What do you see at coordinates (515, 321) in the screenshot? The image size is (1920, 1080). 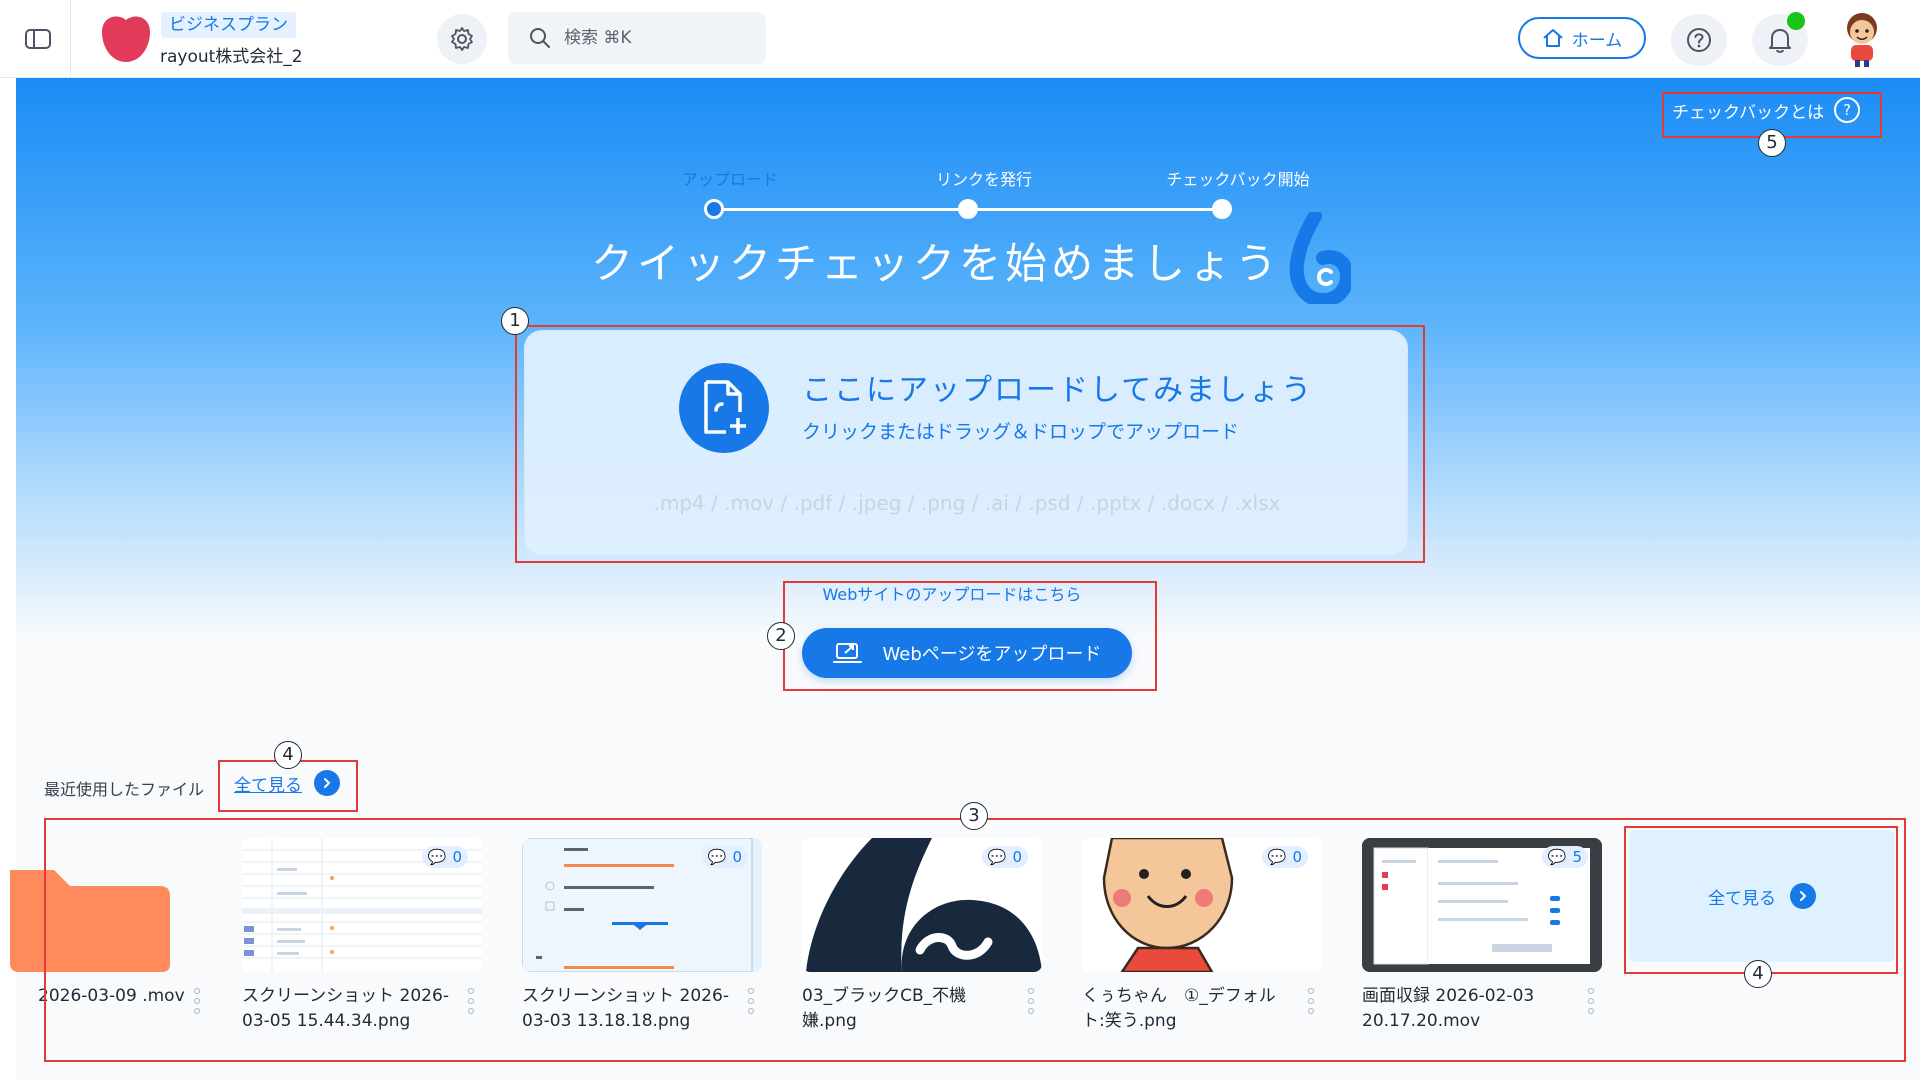 I see `annotation-number: 1` at bounding box center [515, 321].